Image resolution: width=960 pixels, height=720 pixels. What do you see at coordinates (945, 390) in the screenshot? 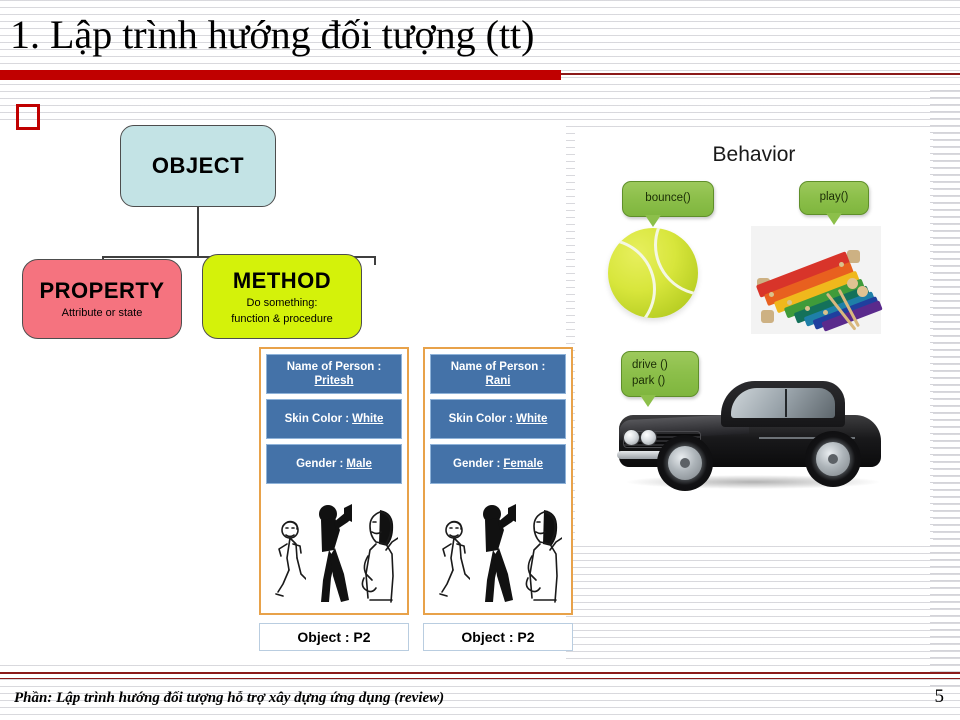
I see `background-texture-strip` at bounding box center [945, 390].